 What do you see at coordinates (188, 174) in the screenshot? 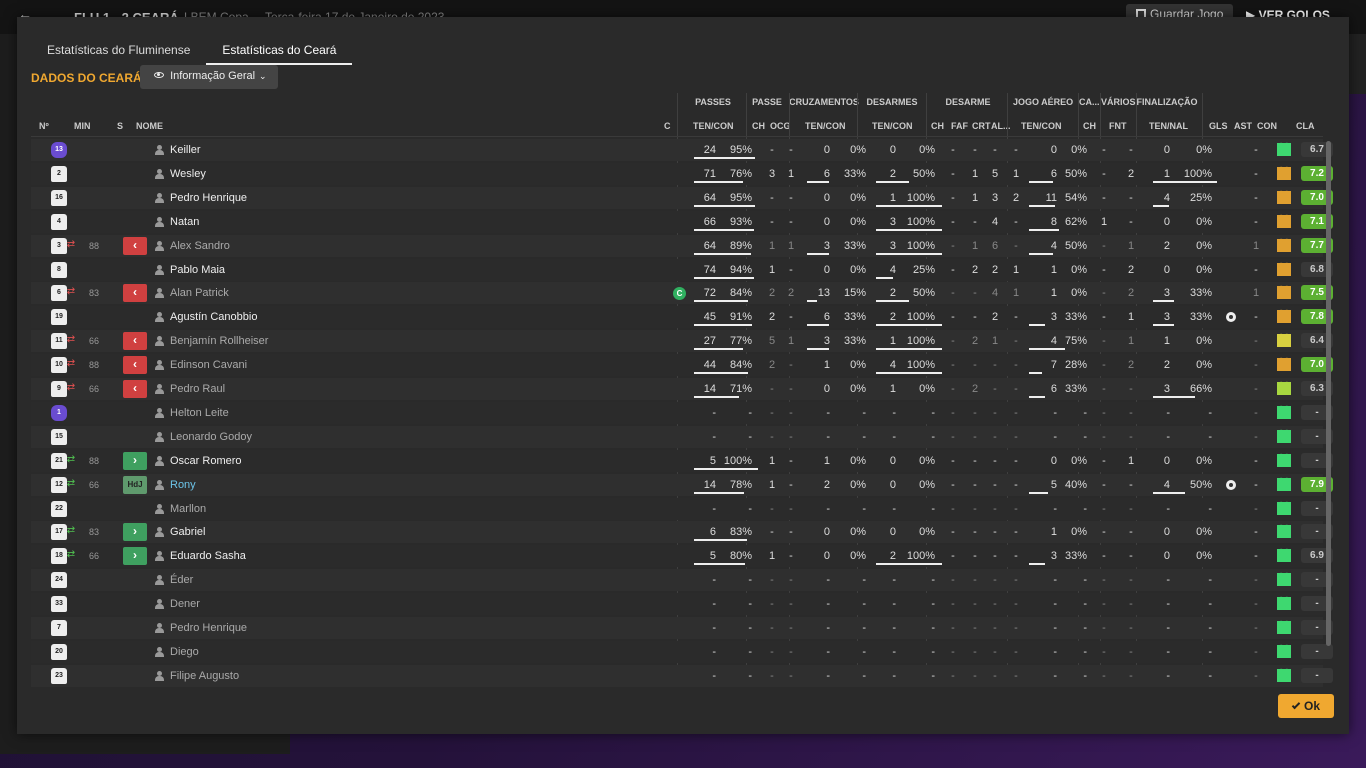
I see `player-name-link: Wesley` at bounding box center [188, 174].